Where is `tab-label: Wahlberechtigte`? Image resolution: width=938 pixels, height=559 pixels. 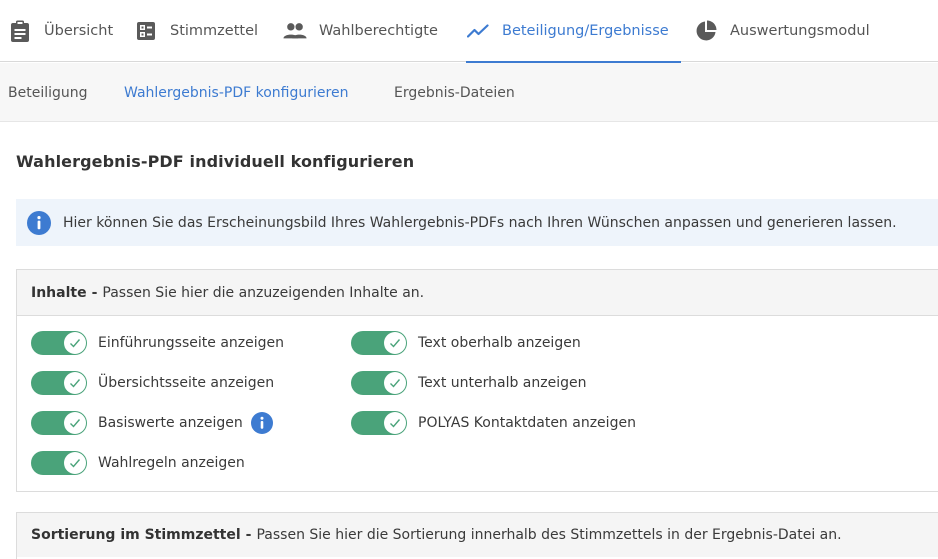 tab-label: Wahlberechtigte is located at coordinates (378, 31).